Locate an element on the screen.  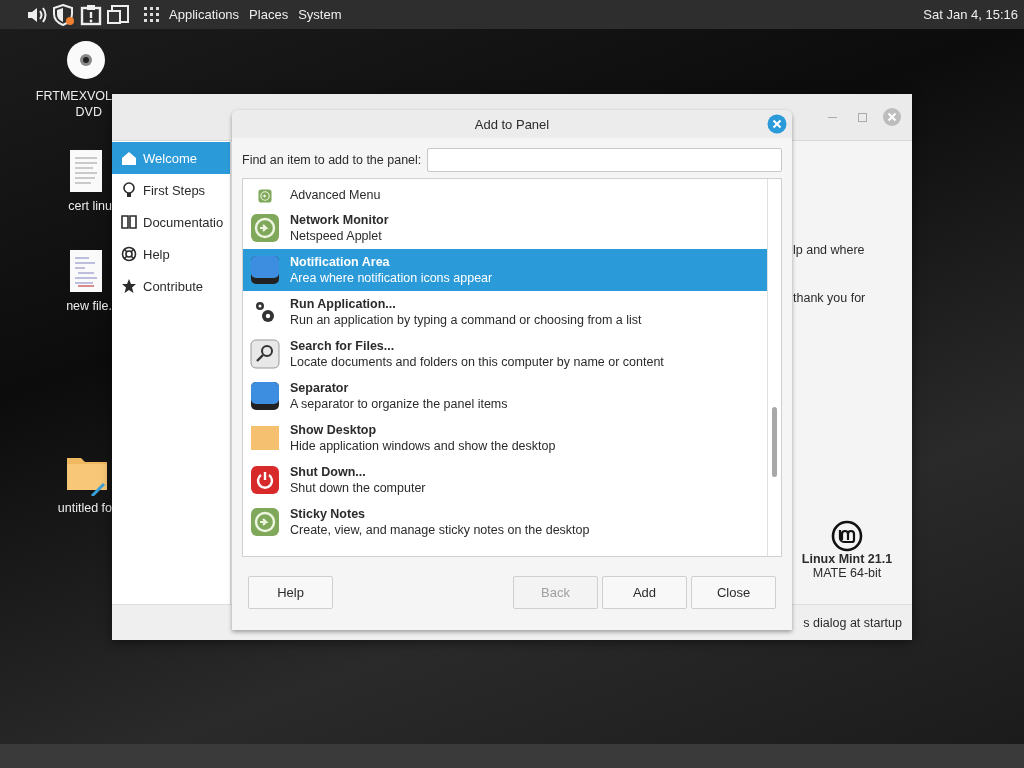
list-item: Run Application... Run an application by typing a command or choosing from a list is located at coordinates (505, 312).